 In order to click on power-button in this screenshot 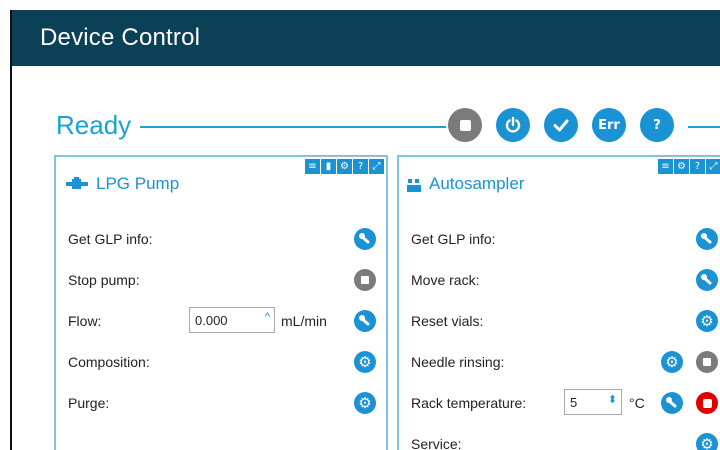, I will do `click(513, 125)`.